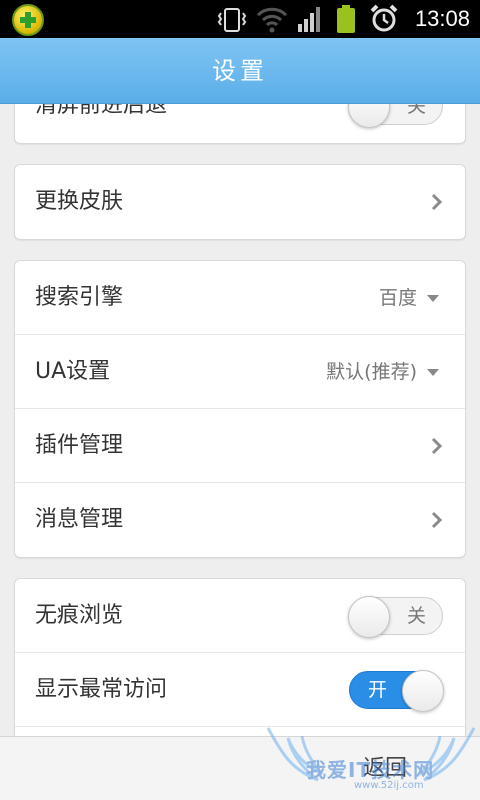  What do you see at coordinates (240, 616) in the screenshot?
I see `setting-row-incognito: 无痕浏览 关` at bounding box center [240, 616].